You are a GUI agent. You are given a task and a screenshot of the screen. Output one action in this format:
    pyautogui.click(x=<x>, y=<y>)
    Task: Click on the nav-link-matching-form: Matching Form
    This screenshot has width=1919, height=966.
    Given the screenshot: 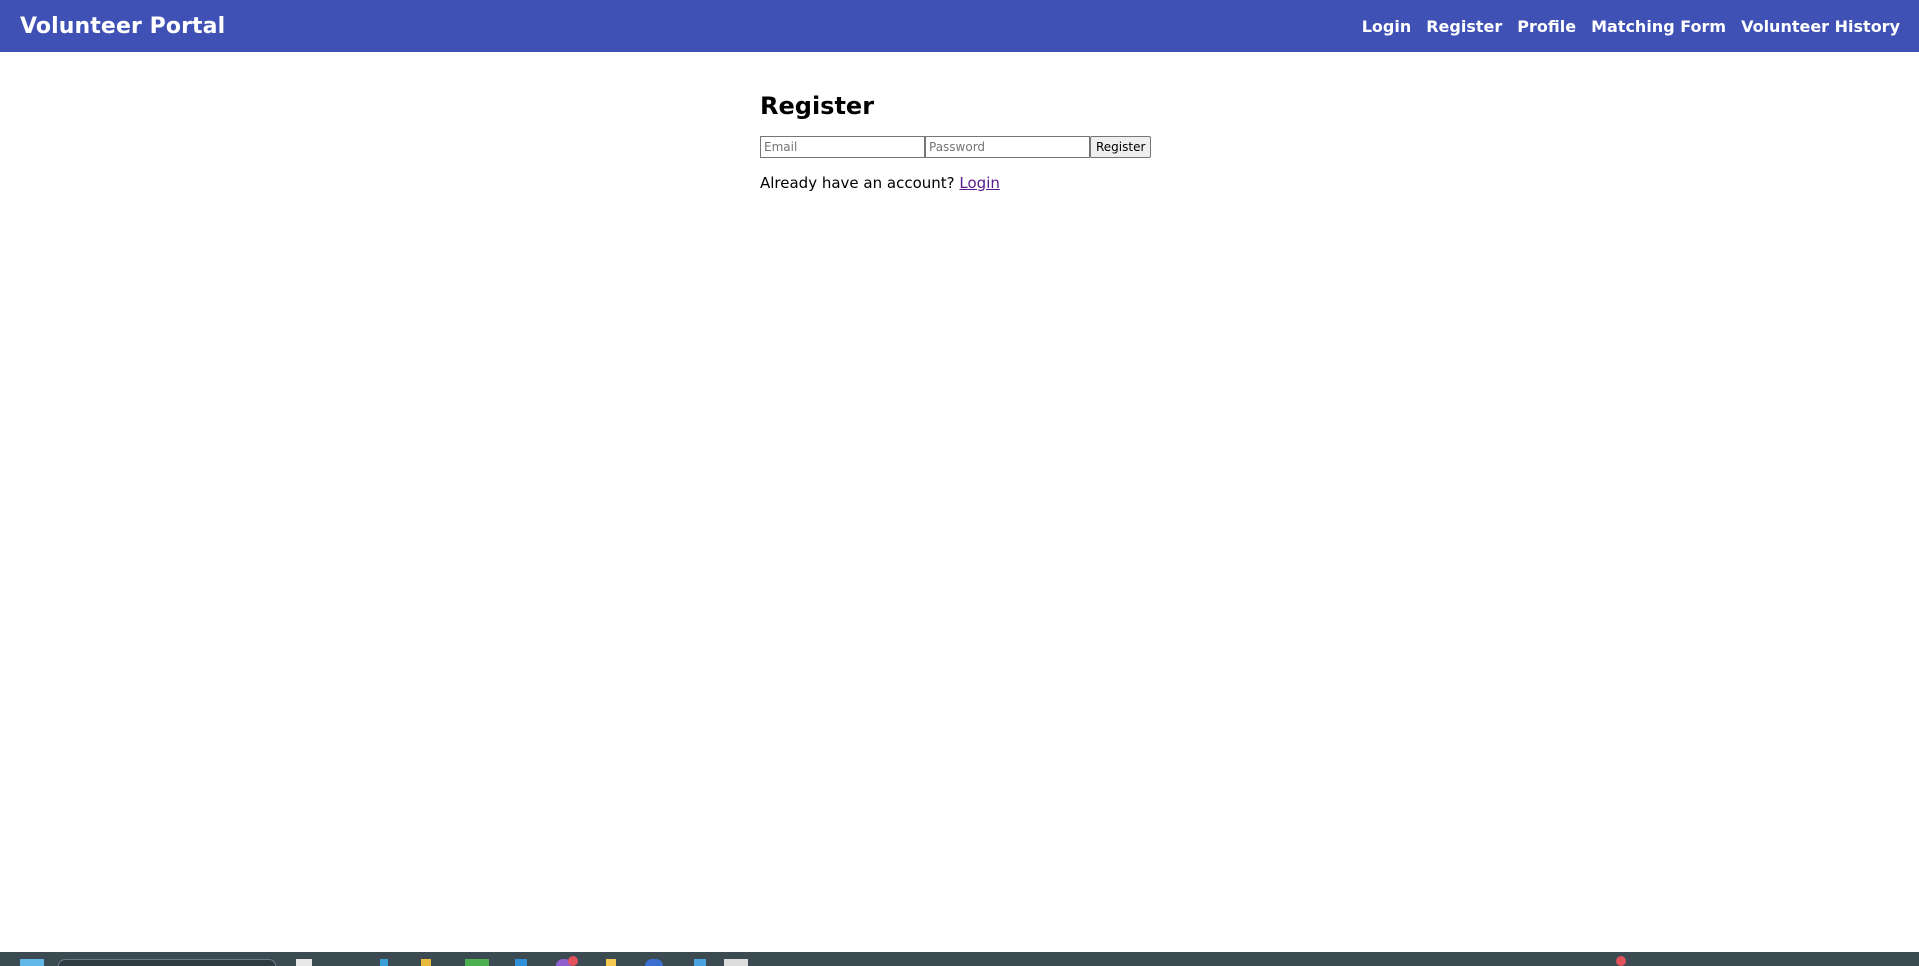 What is the action you would take?
    pyautogui.click(x=1658, y=26)
    